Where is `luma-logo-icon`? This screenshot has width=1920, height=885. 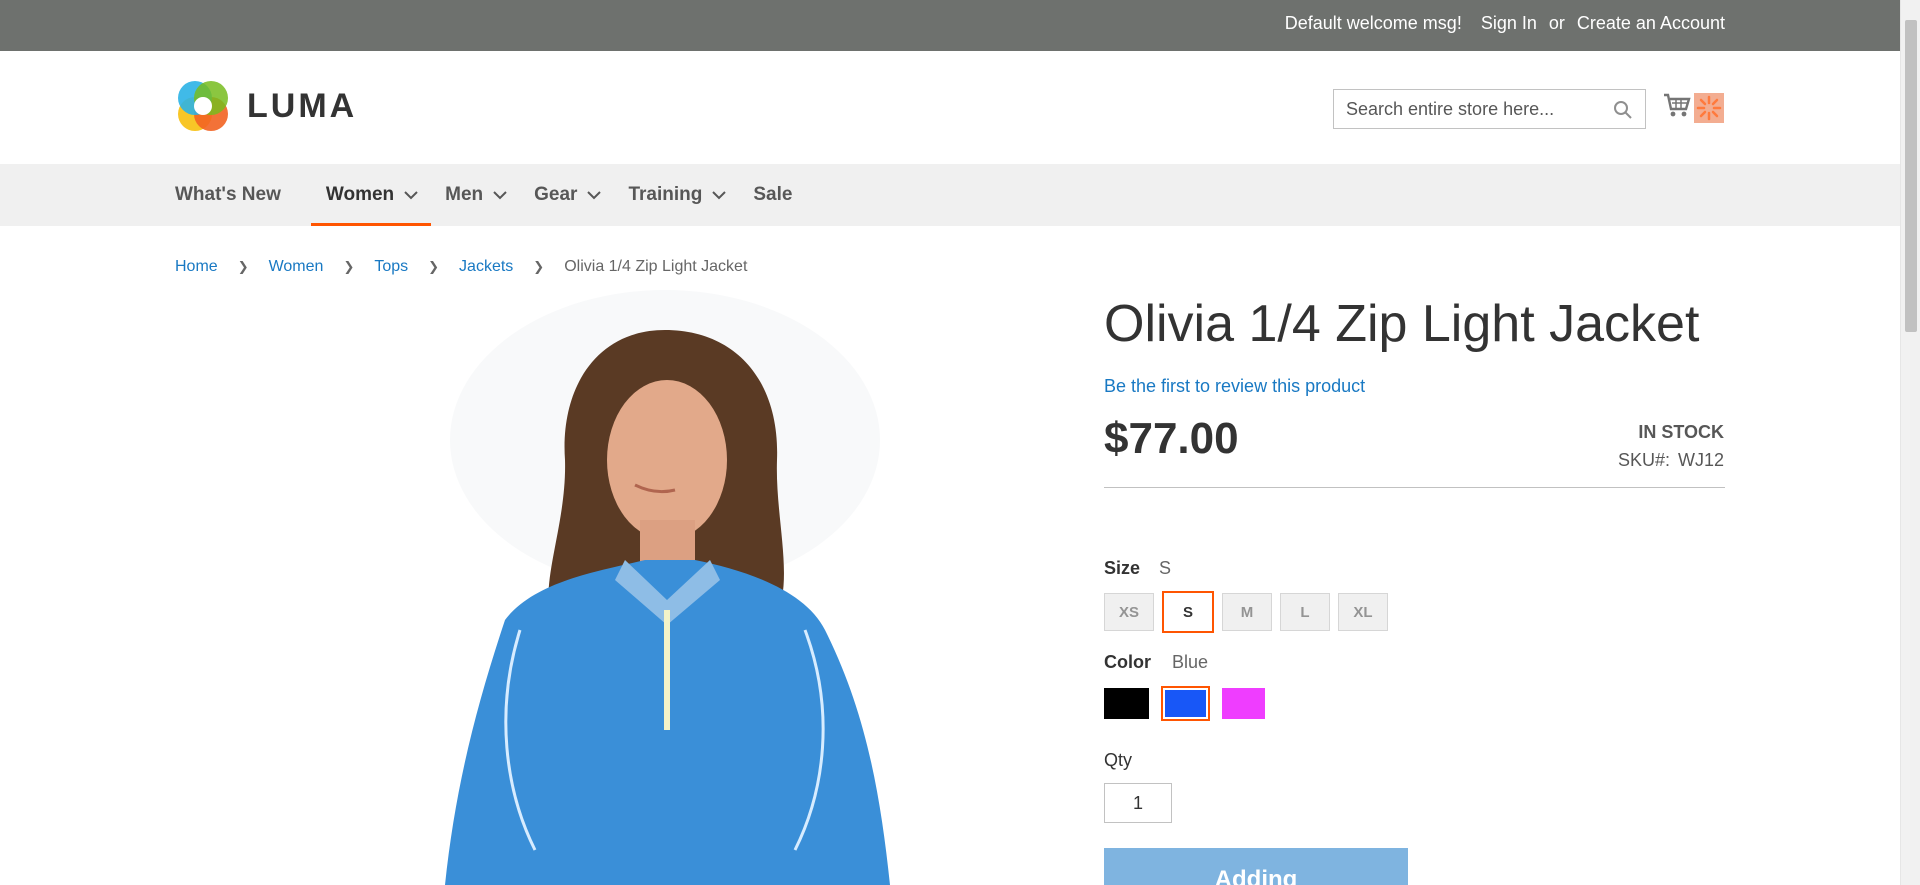
luma-logo-icon is located at coordinates (203, 106).